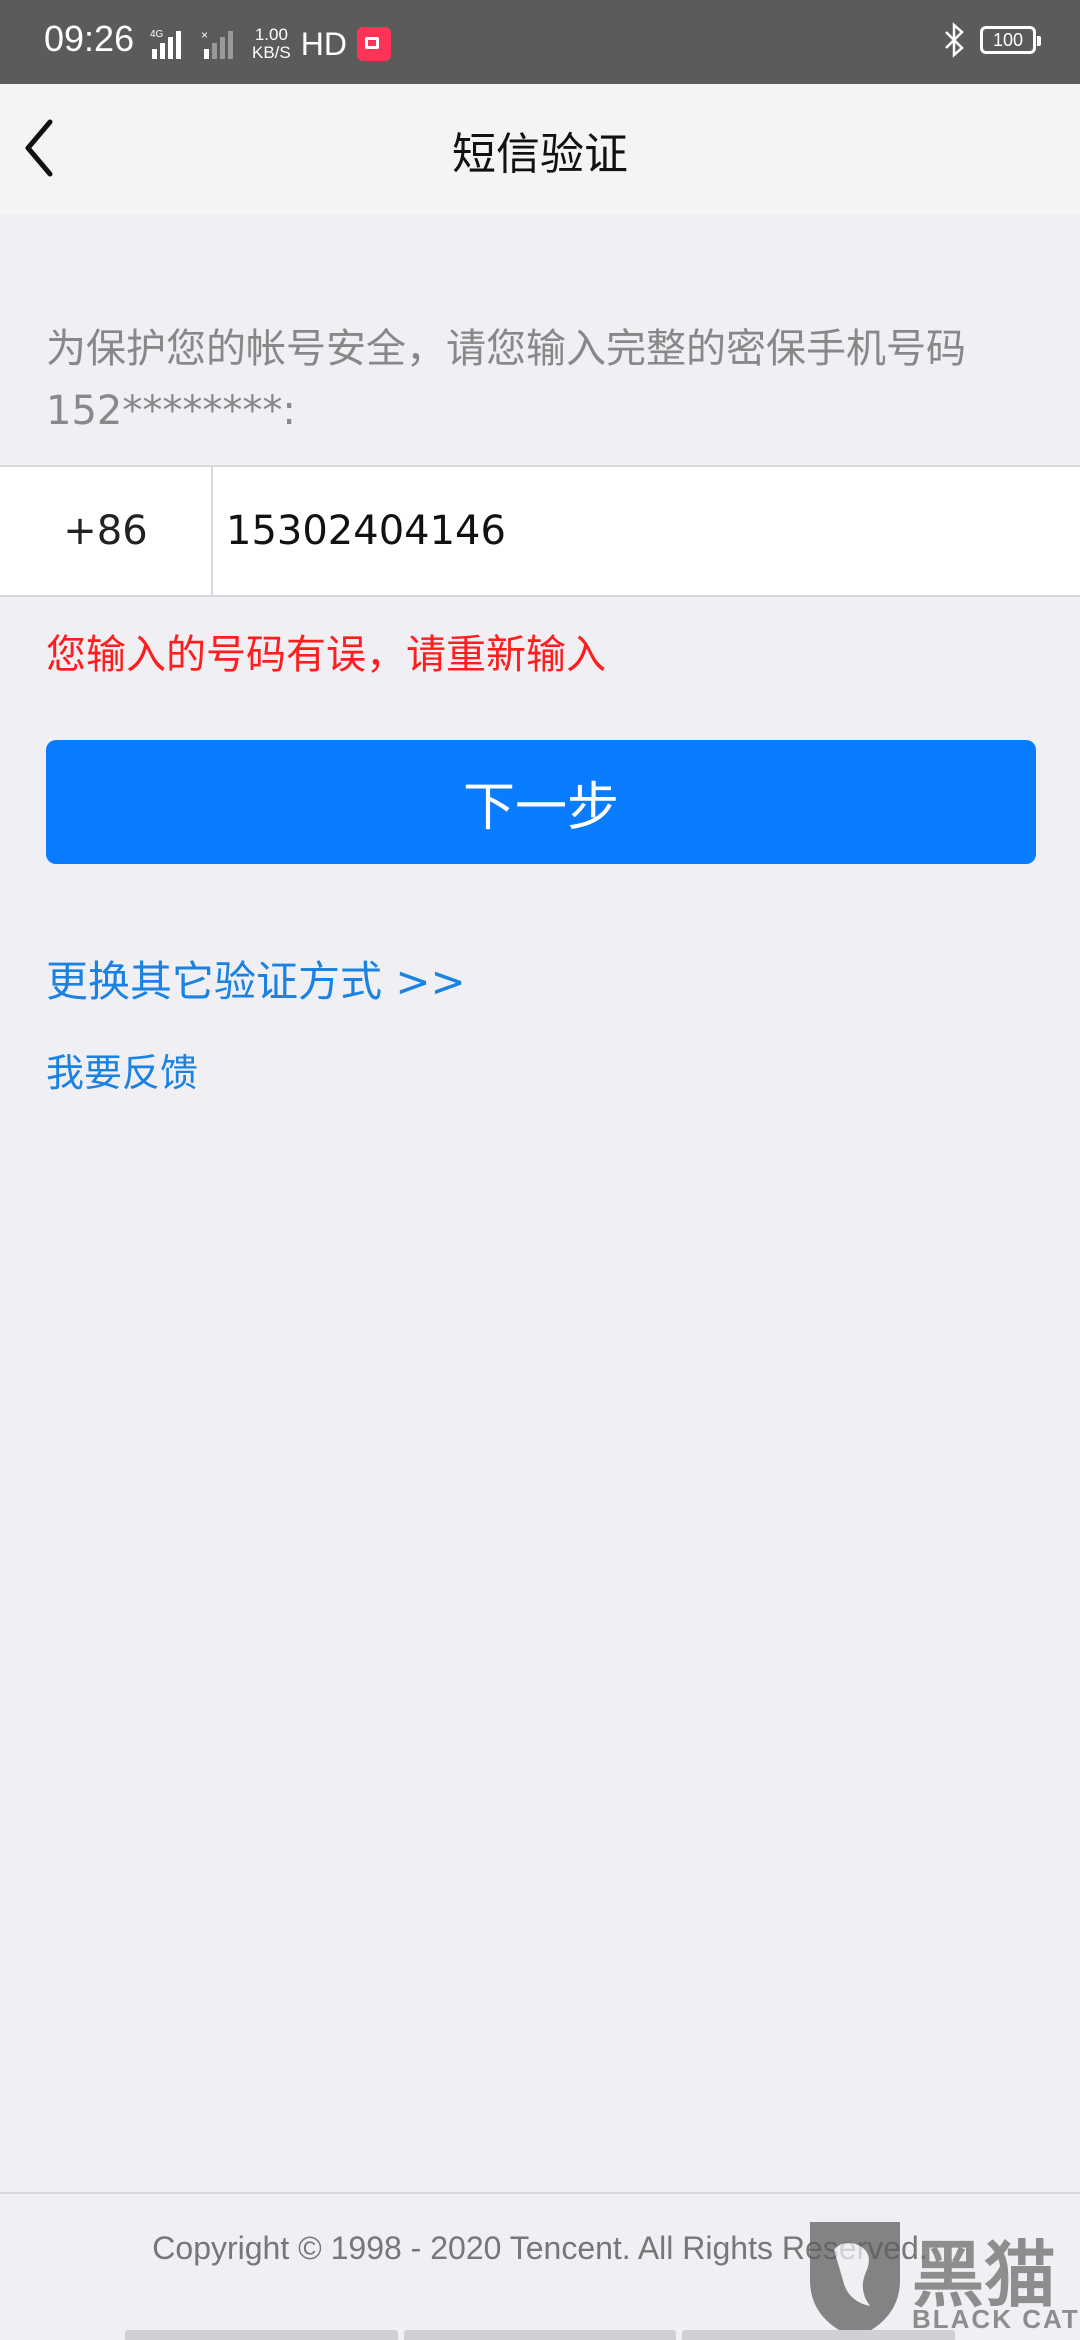 Image resolution: width=1080 pixels, height=2340 pixels. What do you see at coordinates (855, 2280) in the screenshot?
I see `cat-shield-logo-icon` at bounding box center [855, 2280].